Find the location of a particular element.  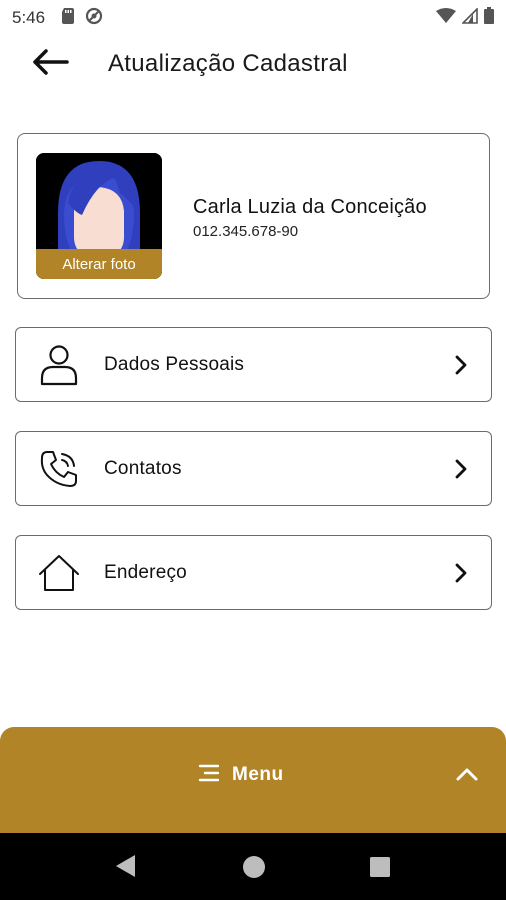

menu-item-label: Contatos is located at coordinates (143, 468).